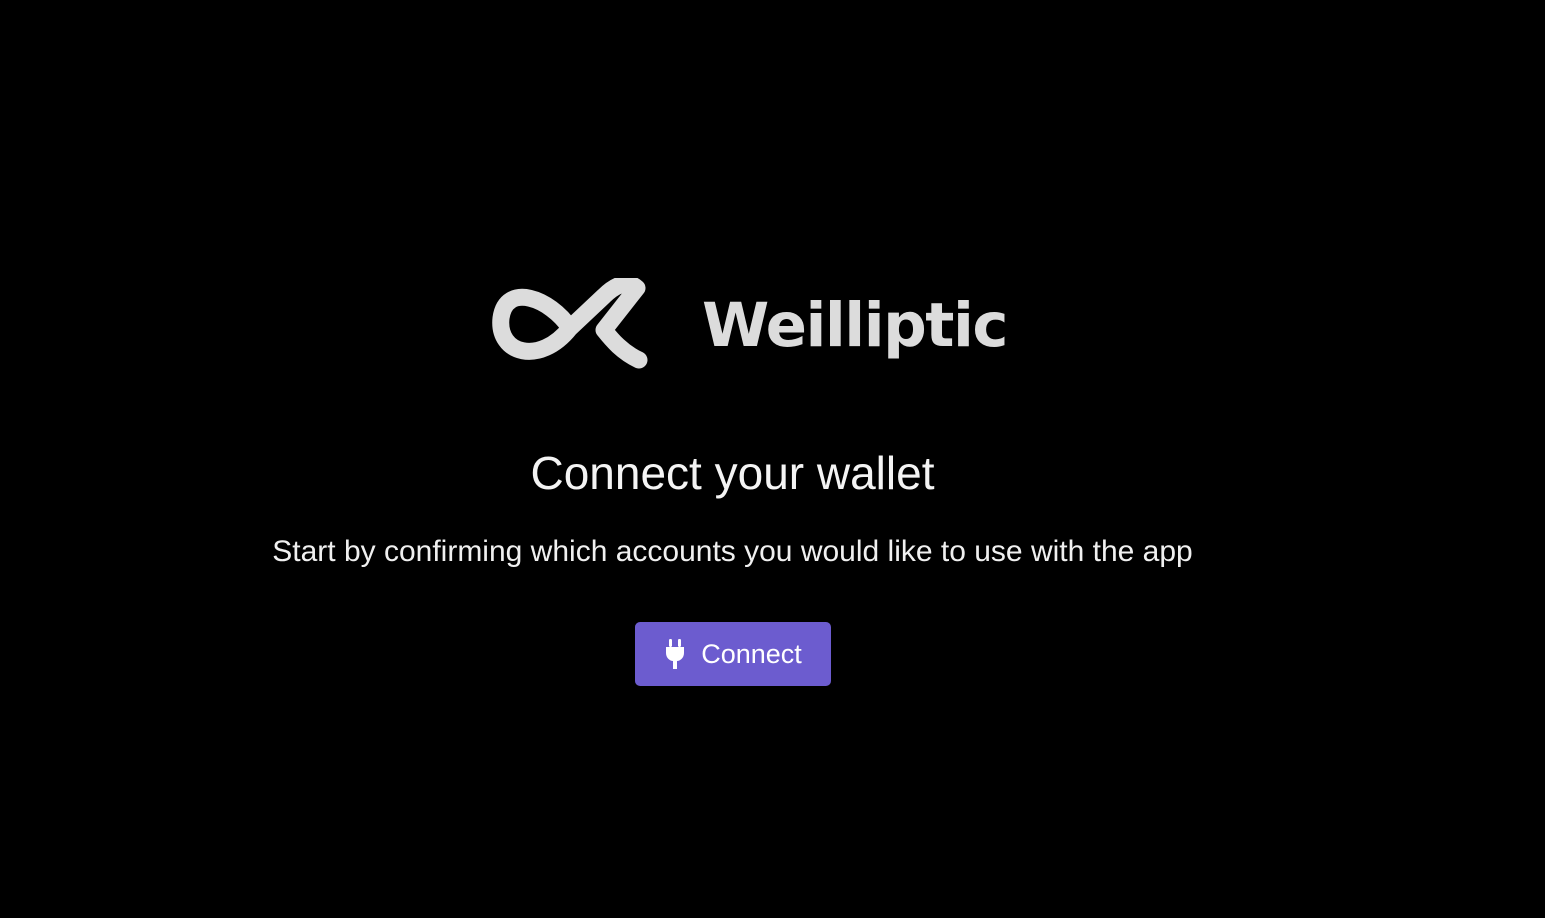 The width and height of the screenshot is (1545, 918). I want to click on brand-name: Weilliptic, so click(855, 325).